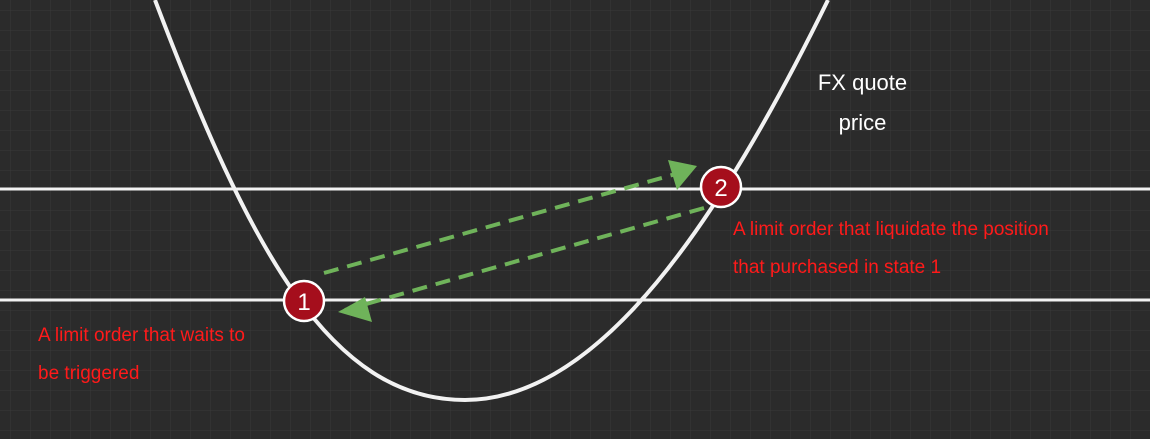  I want to click on marker-1: 1, so click(304, 301).